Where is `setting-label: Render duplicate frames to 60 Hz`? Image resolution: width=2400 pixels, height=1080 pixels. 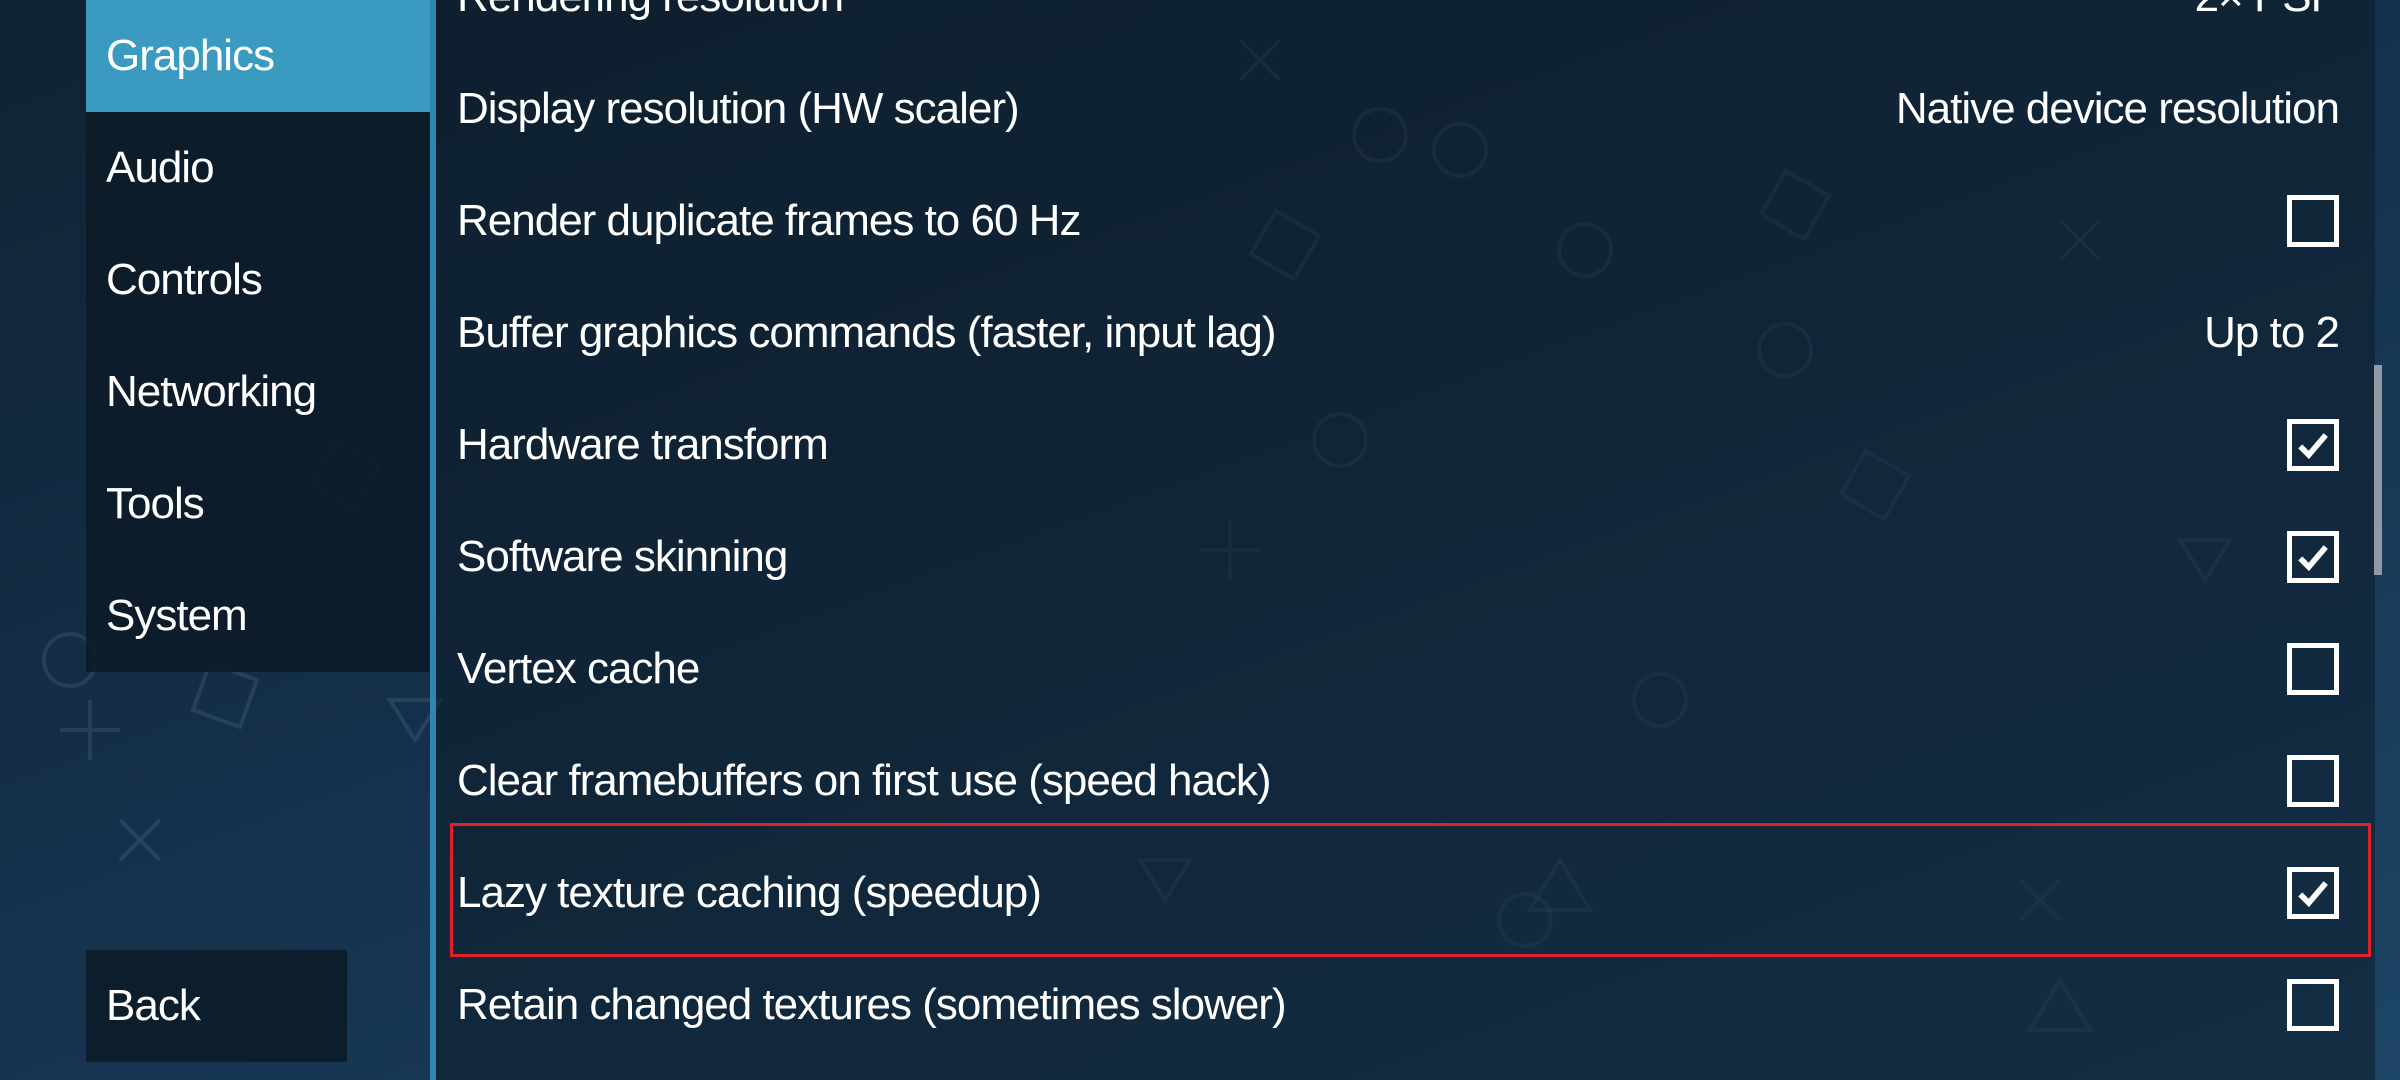 setting-label: Render duplicate frames to 60 Hz is located at coordinates (769, 220).